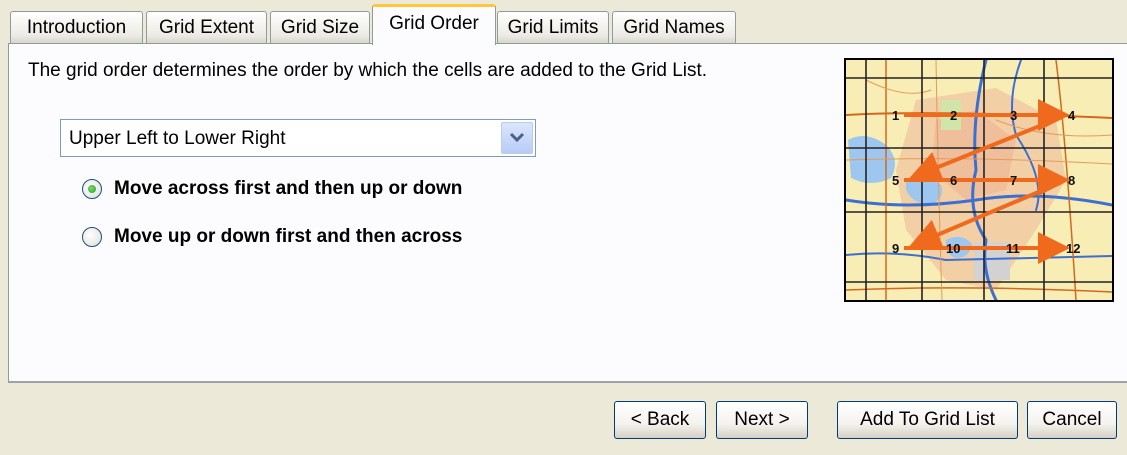 The width and height of the screenshot is (1127, 455). Describe the element at coordinates (1073, 248) in the screenshot. I see `cell-number: 12` at that location.